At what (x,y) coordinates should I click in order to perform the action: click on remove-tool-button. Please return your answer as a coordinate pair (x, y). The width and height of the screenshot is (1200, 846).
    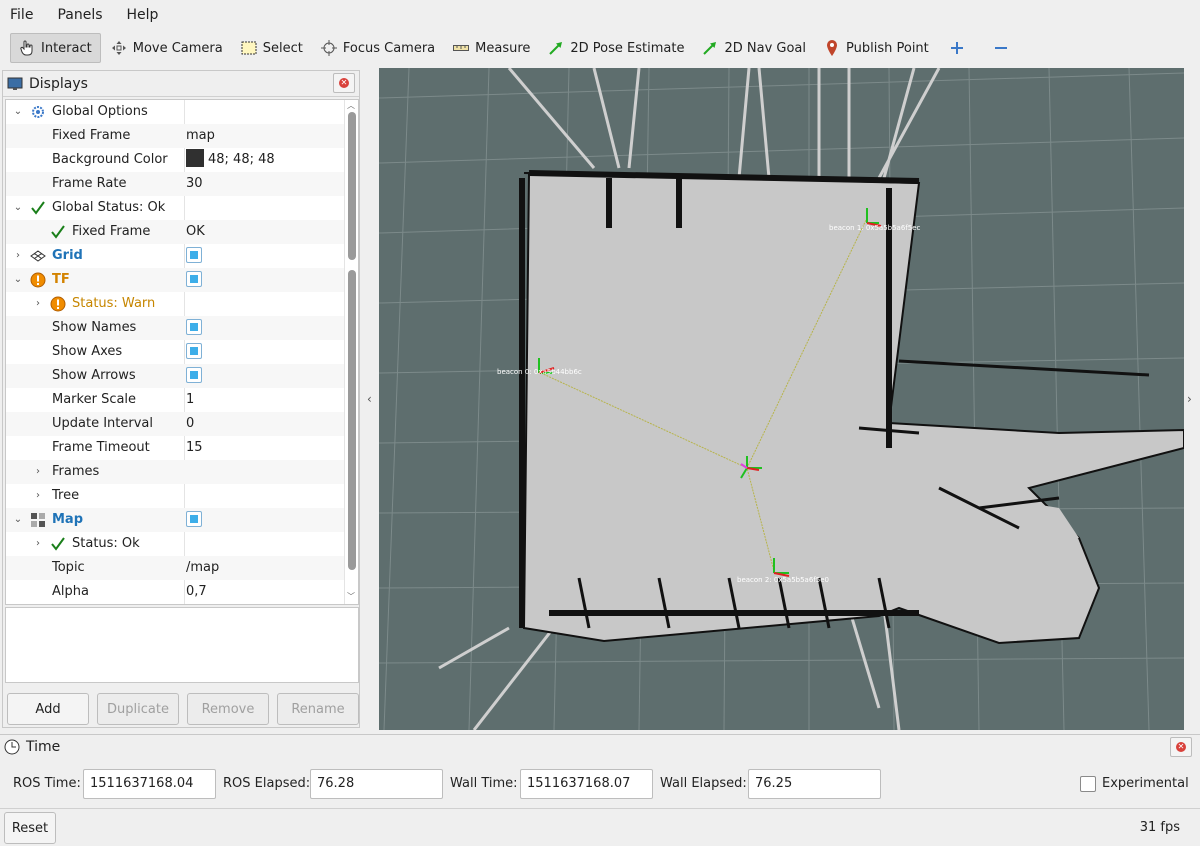
    Looking at the image, I should click on (1004, 48).